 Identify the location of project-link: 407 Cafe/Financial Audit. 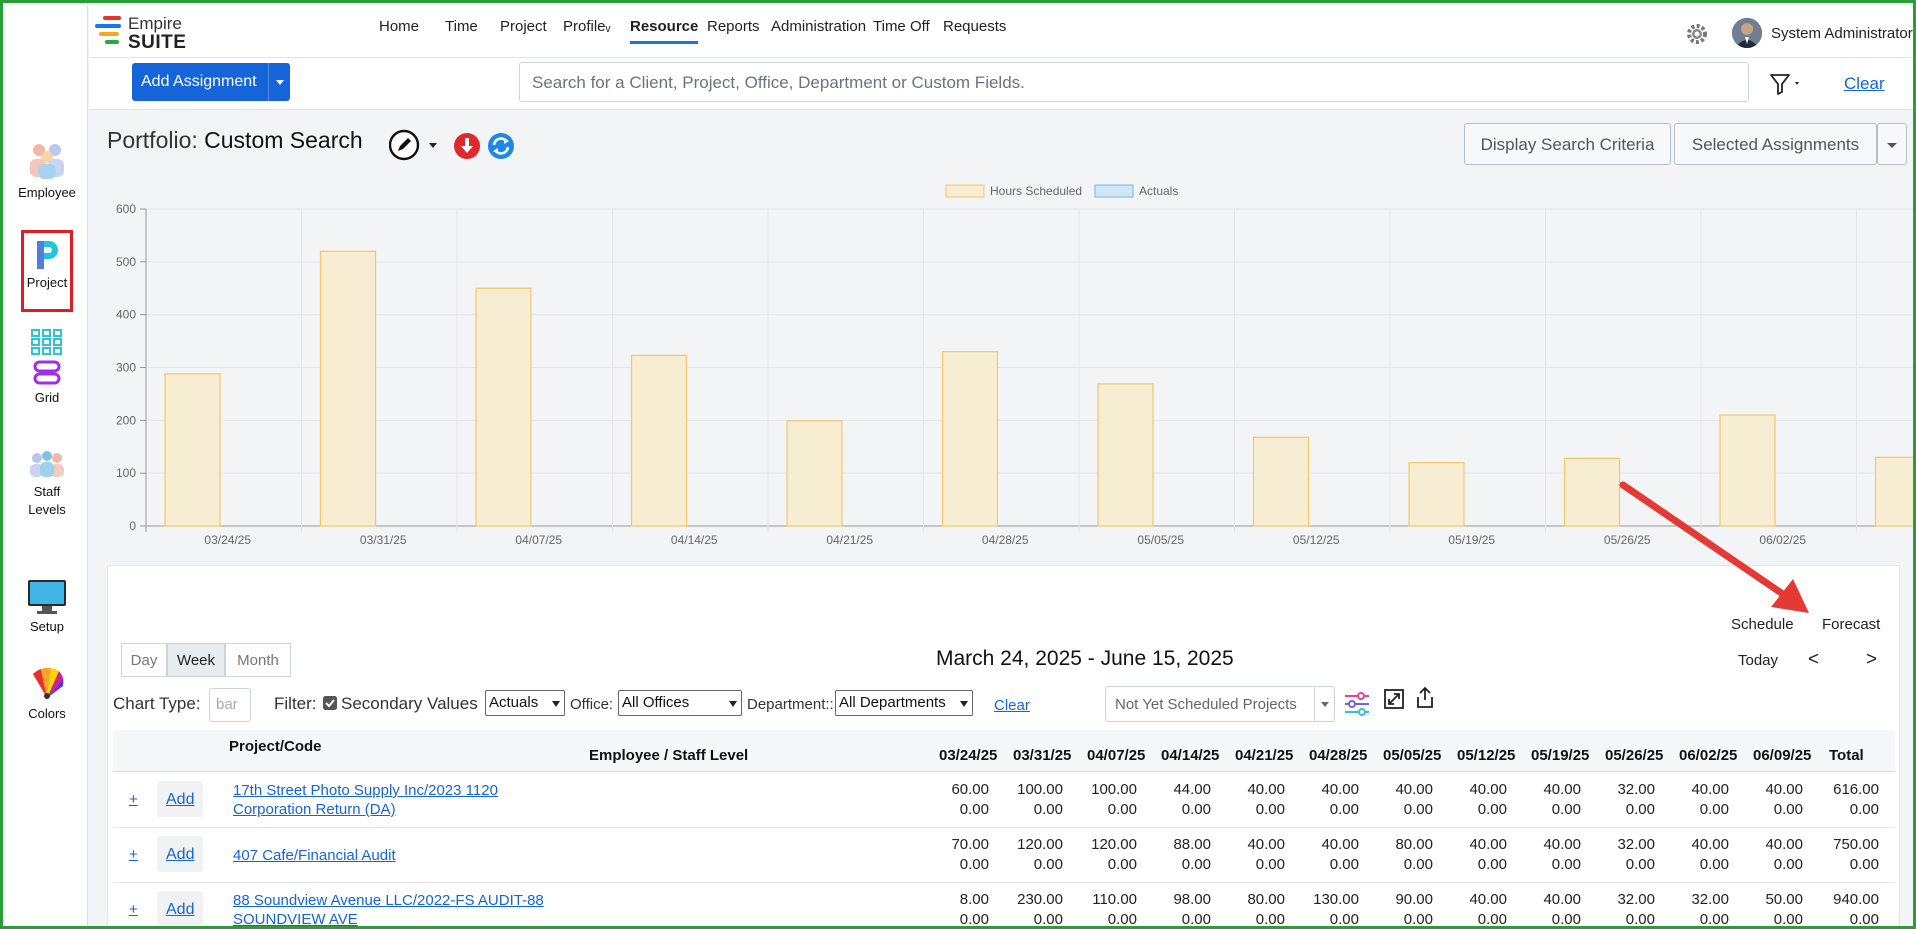
(393, 855).